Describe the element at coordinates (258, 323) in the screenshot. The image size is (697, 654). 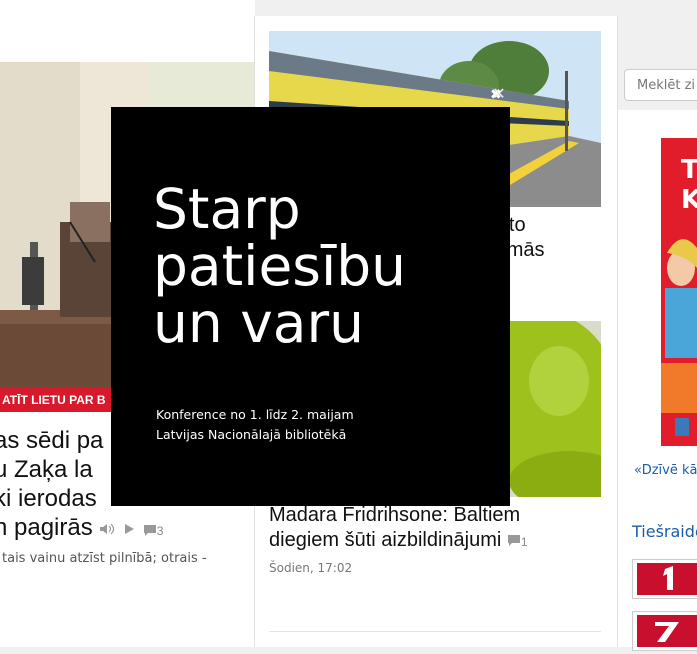
I see `overlay-title-line: un varu` at that location.